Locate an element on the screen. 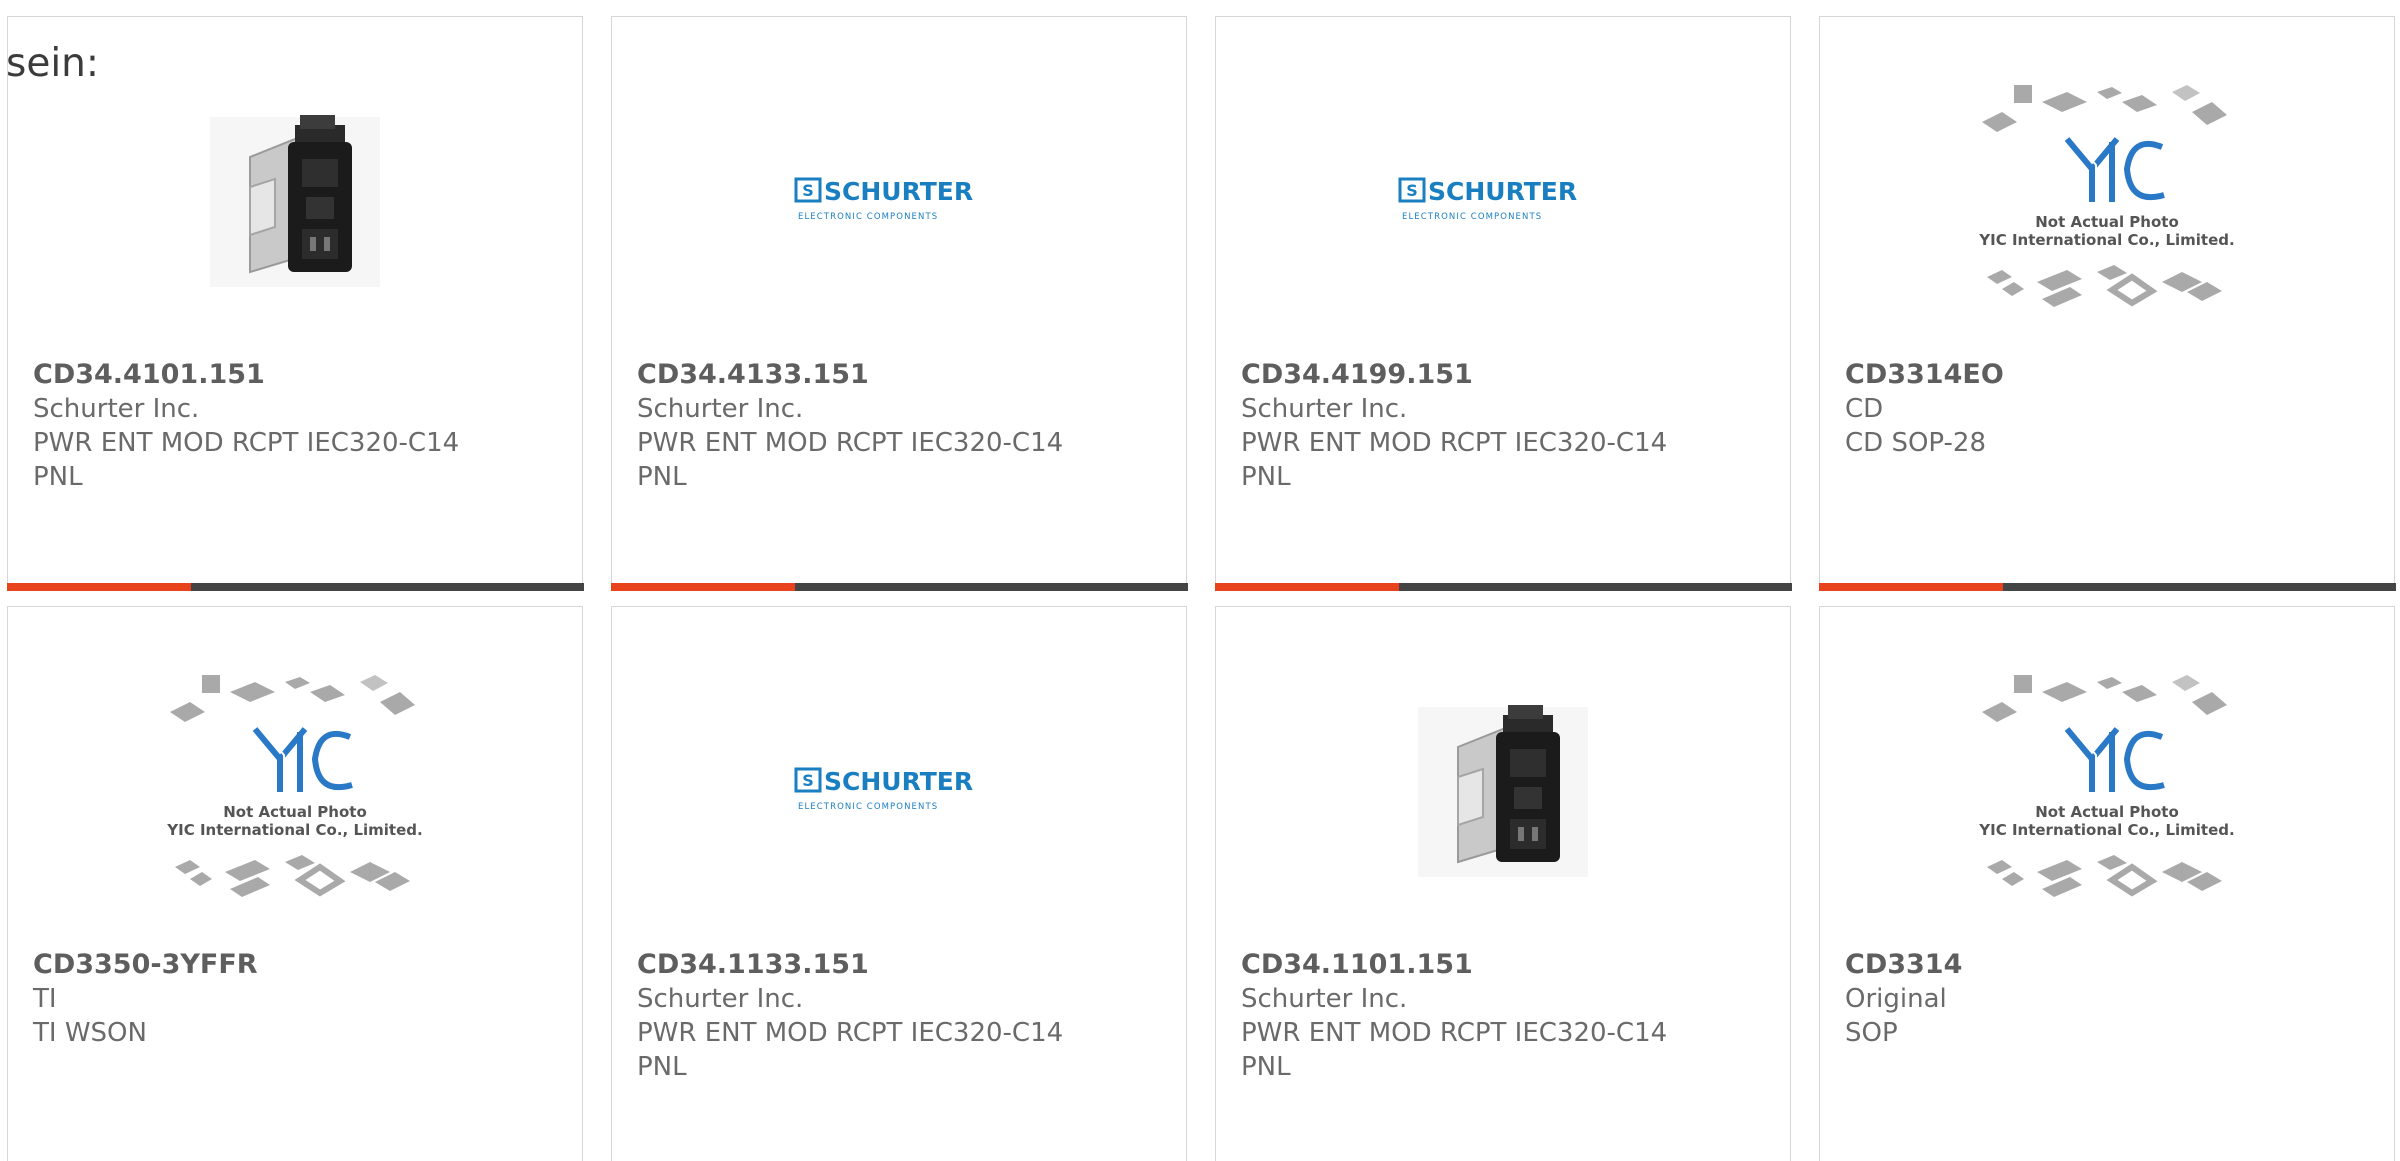 The height and width of the screenshot is (1161, 2400). manufacturer: Original is located at coordinates (1896, 999).